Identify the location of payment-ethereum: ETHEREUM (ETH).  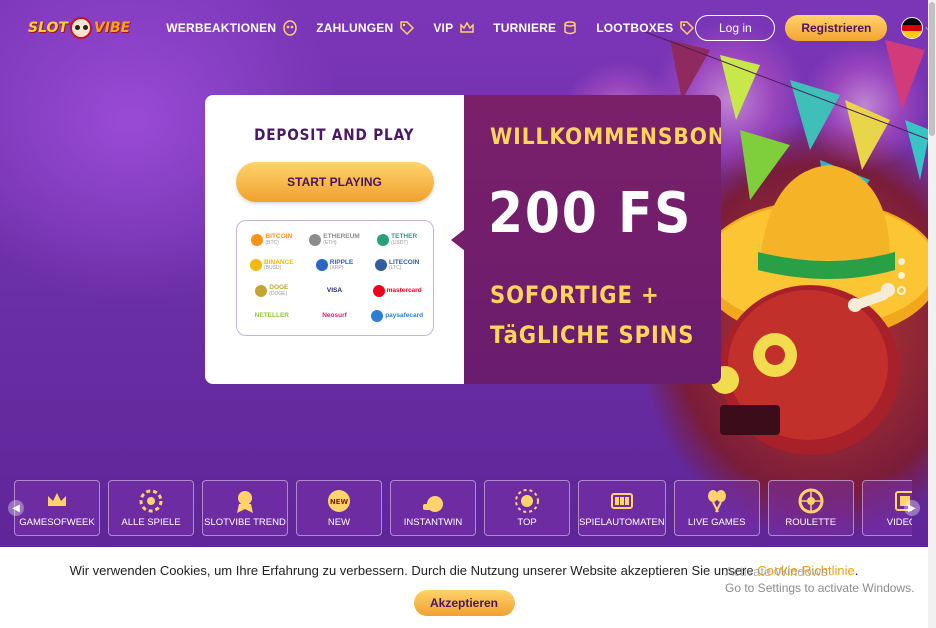
(334, 239).